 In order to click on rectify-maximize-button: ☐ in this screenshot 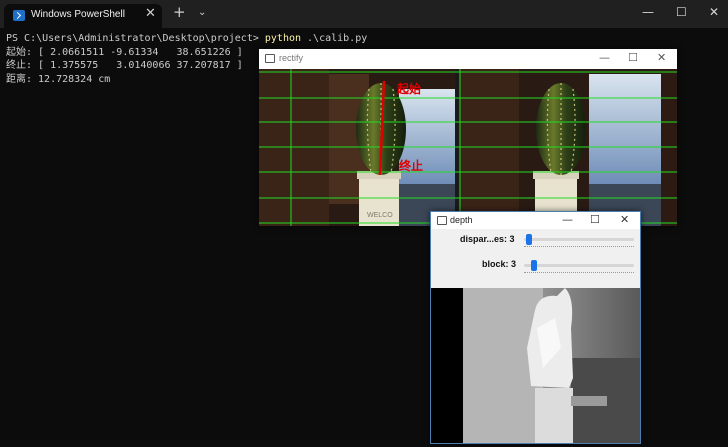, I will do `click(633, 57)`.